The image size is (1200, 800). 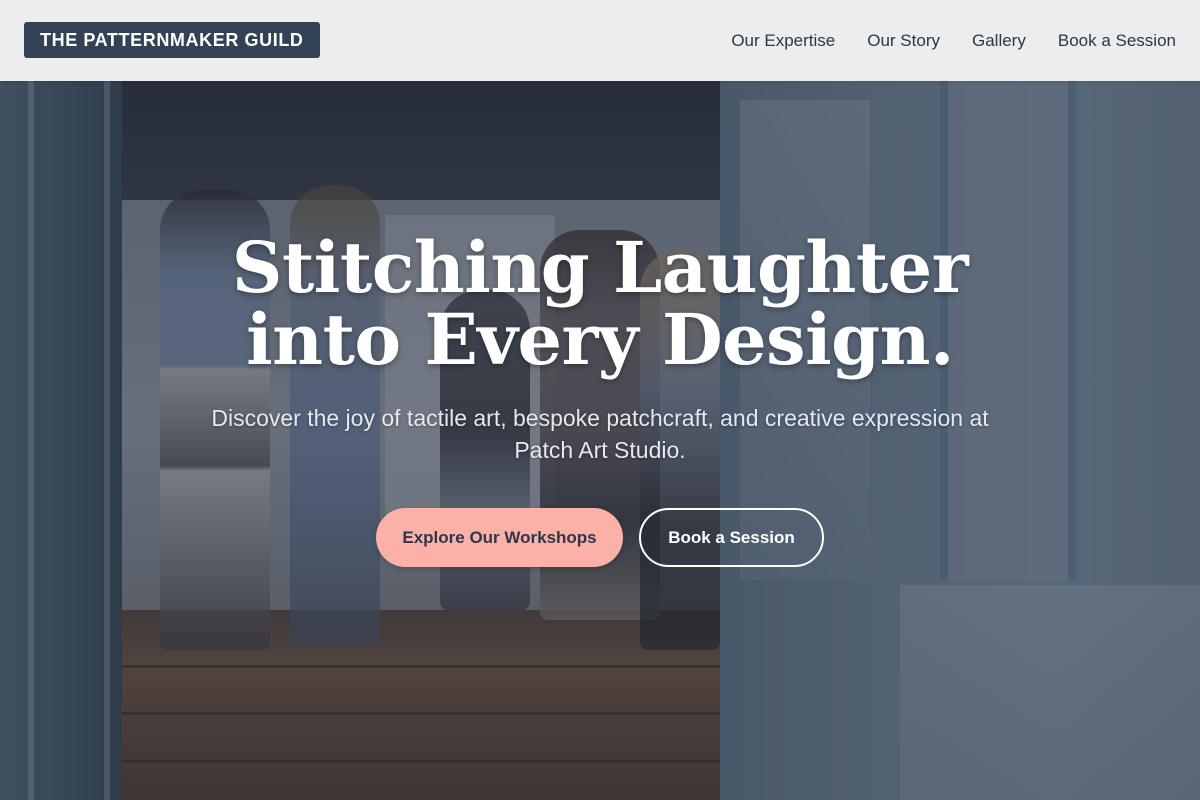 I want to click on hero-cta-group: Explore Our Workshops Book a Session, so click(x=600, y=537).